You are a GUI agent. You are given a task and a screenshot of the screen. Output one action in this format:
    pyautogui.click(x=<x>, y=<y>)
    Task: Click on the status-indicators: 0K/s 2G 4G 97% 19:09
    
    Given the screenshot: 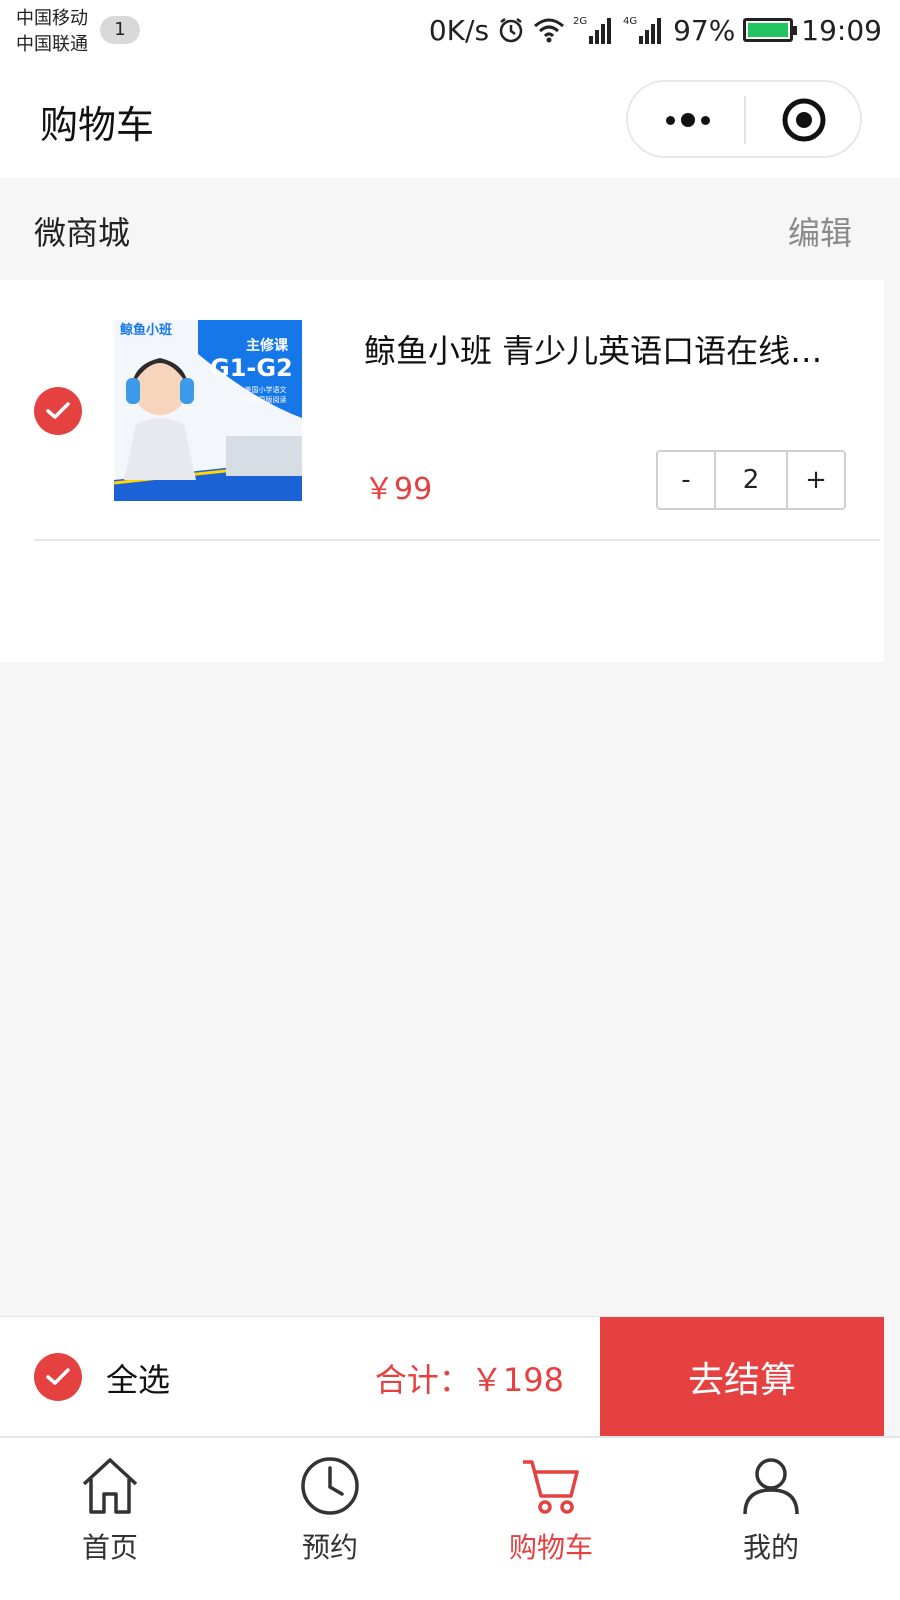 What is the action you would take?
    pyautogui.click(x=655, y=30)
    